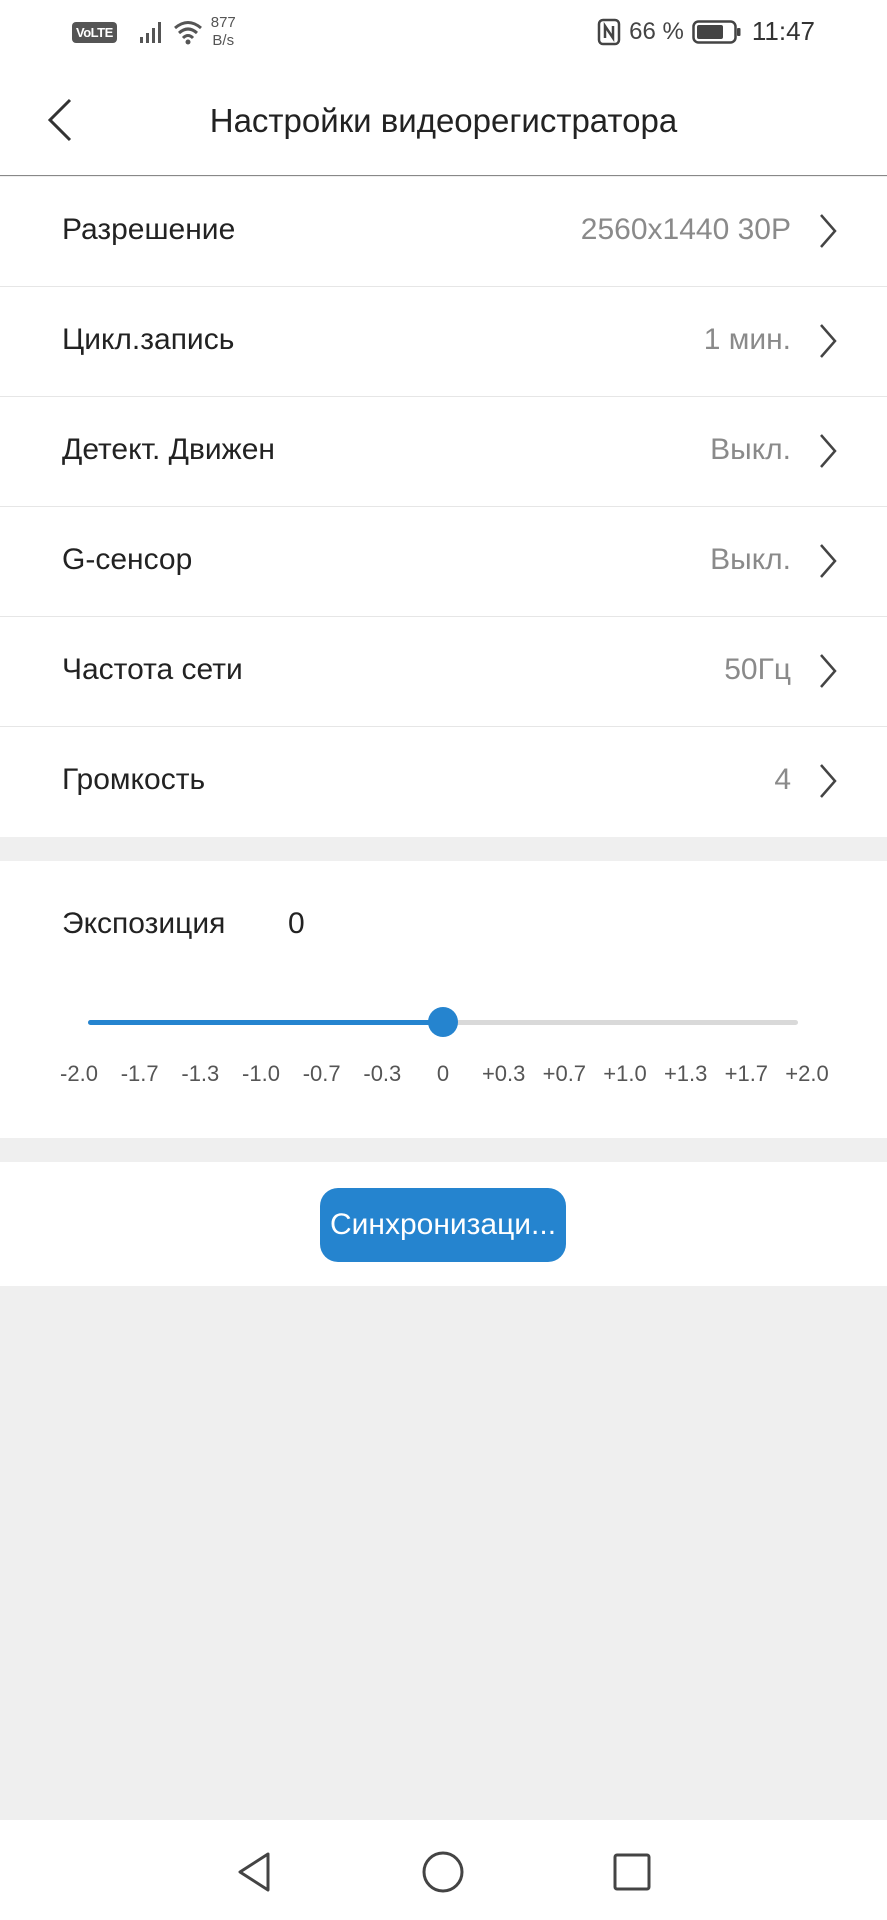  What do you see at coordinates (127, 559) in the screenshot?
I see `setting-label: G-сенсор` at bounding box center [127, 559].